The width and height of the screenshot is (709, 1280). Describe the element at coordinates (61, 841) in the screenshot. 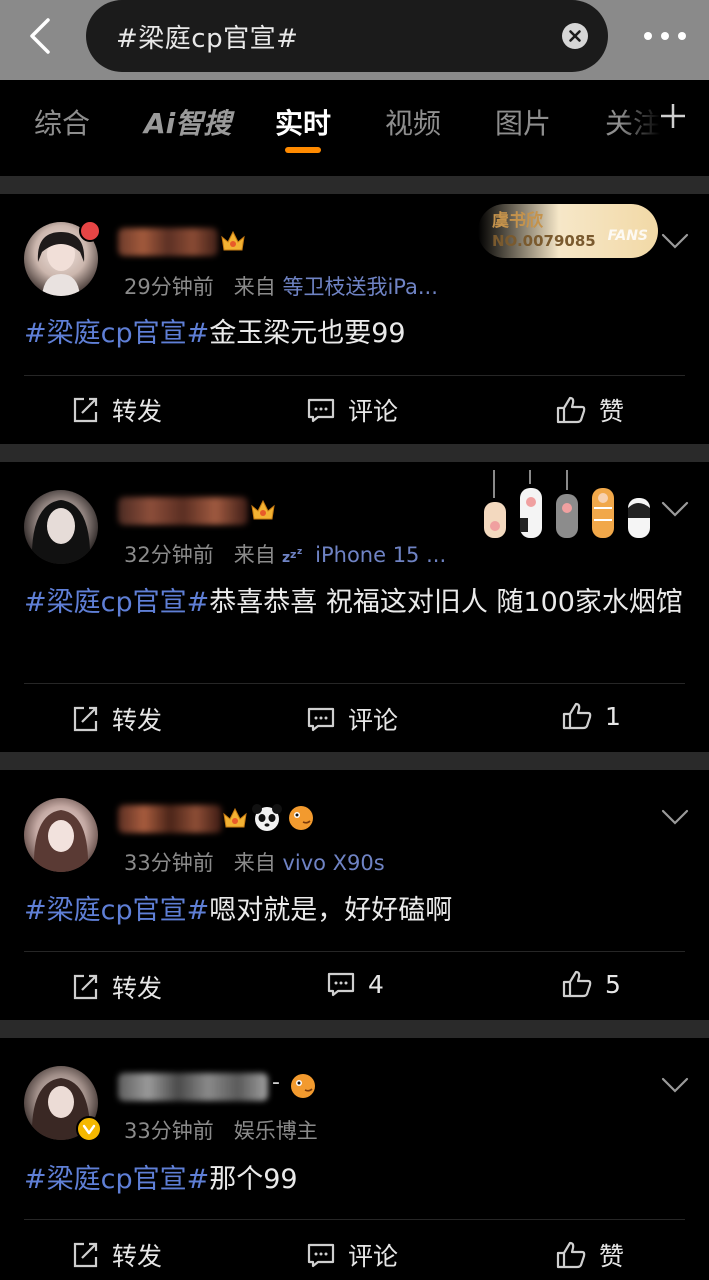

I see `avatar-image` at that location.